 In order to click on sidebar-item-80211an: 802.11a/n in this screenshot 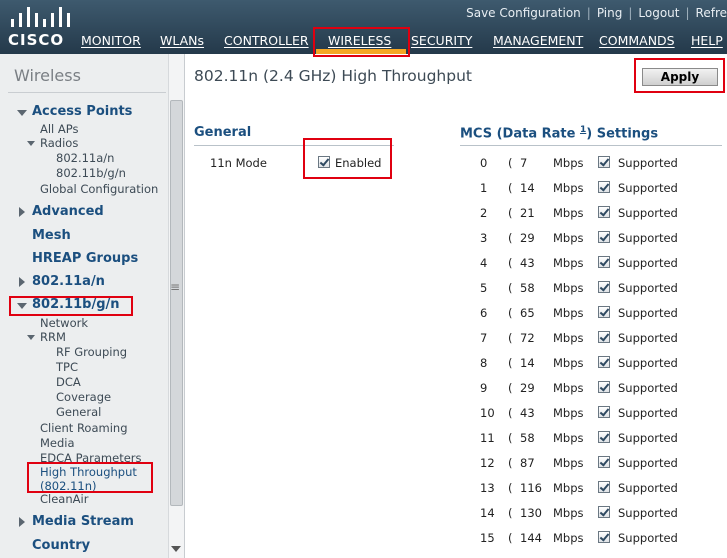, I will do `click(68, 281)`.